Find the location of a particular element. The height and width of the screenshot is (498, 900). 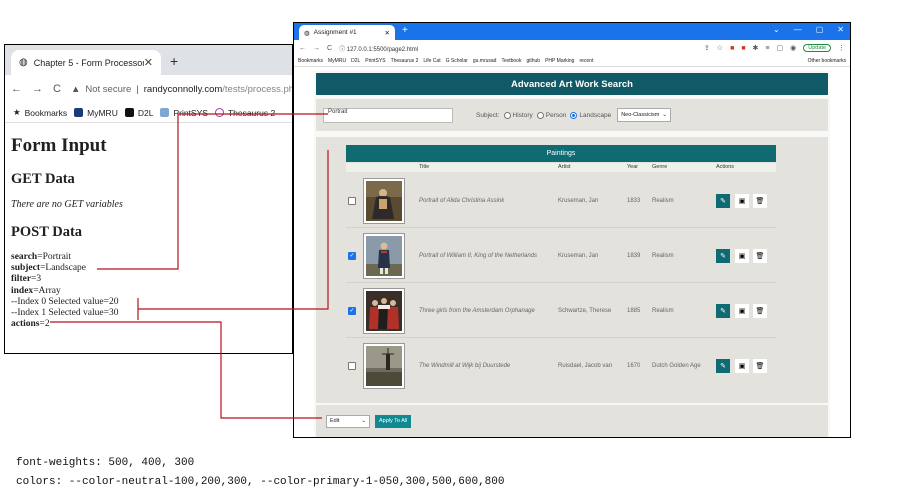

connector-search is located at coordinates (212, 191).